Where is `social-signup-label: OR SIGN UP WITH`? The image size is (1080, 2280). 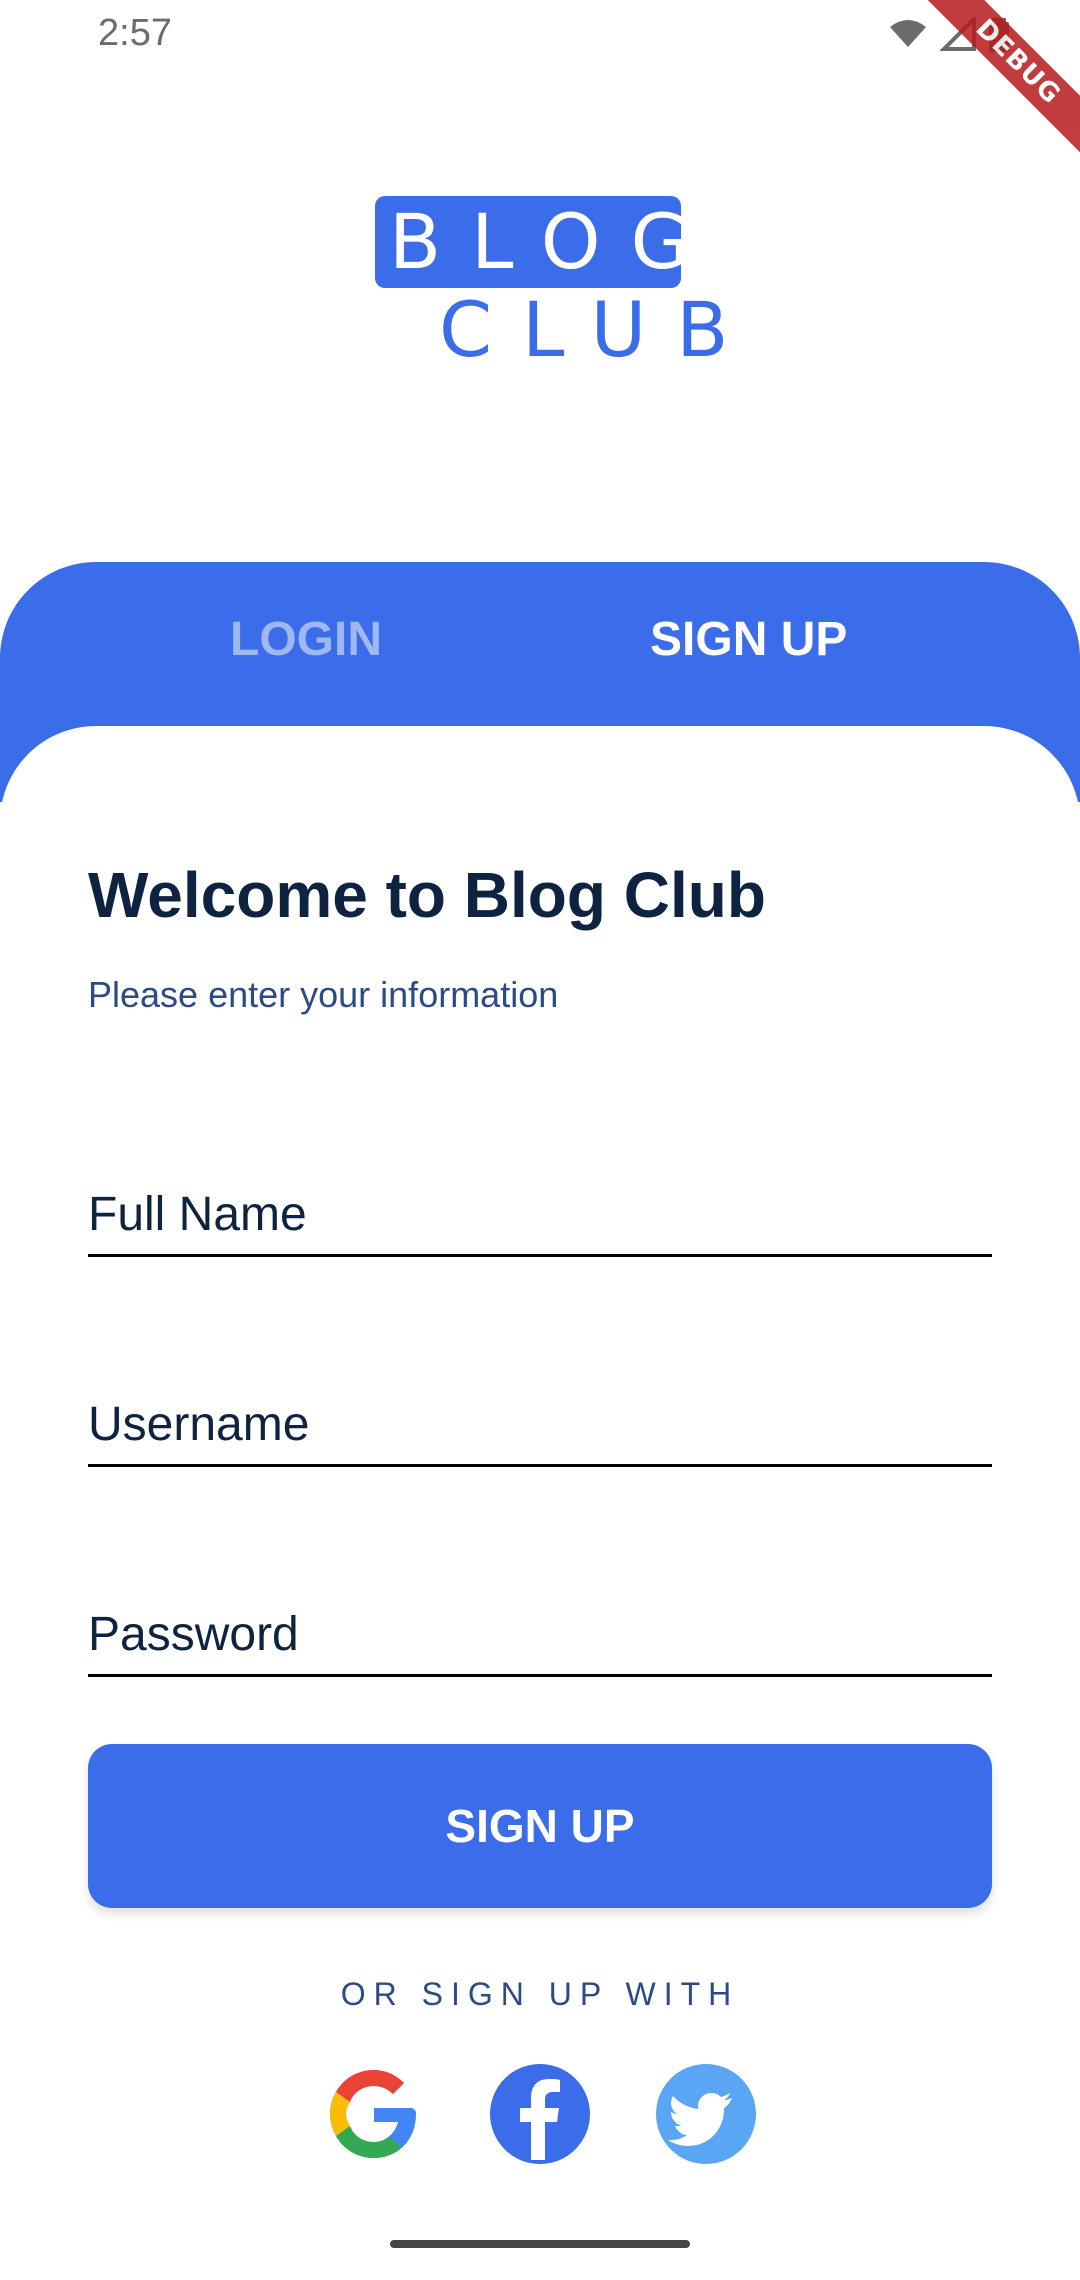
social-signup-label: OR SIGN UP WITH is located at coordinates (540, 1994).